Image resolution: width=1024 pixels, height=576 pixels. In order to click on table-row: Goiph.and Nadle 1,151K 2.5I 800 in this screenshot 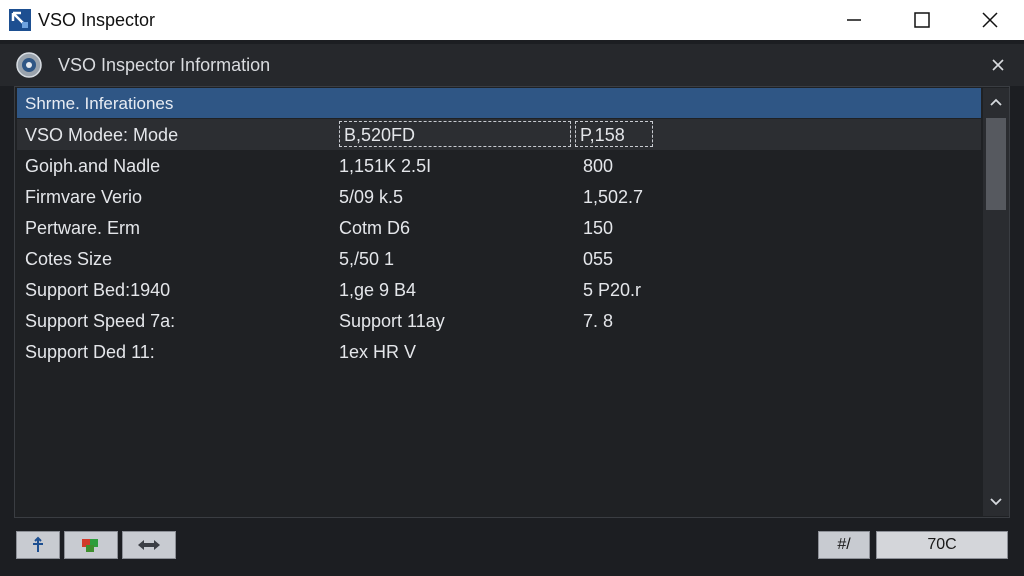, I will do `click(499, 165)`.